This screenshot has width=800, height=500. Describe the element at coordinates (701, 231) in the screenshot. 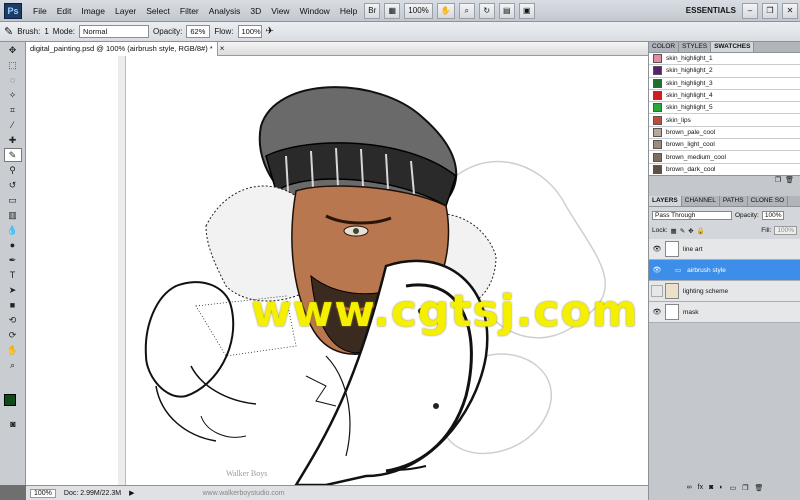

I see `lock-all-icon: 🔒` at that location.